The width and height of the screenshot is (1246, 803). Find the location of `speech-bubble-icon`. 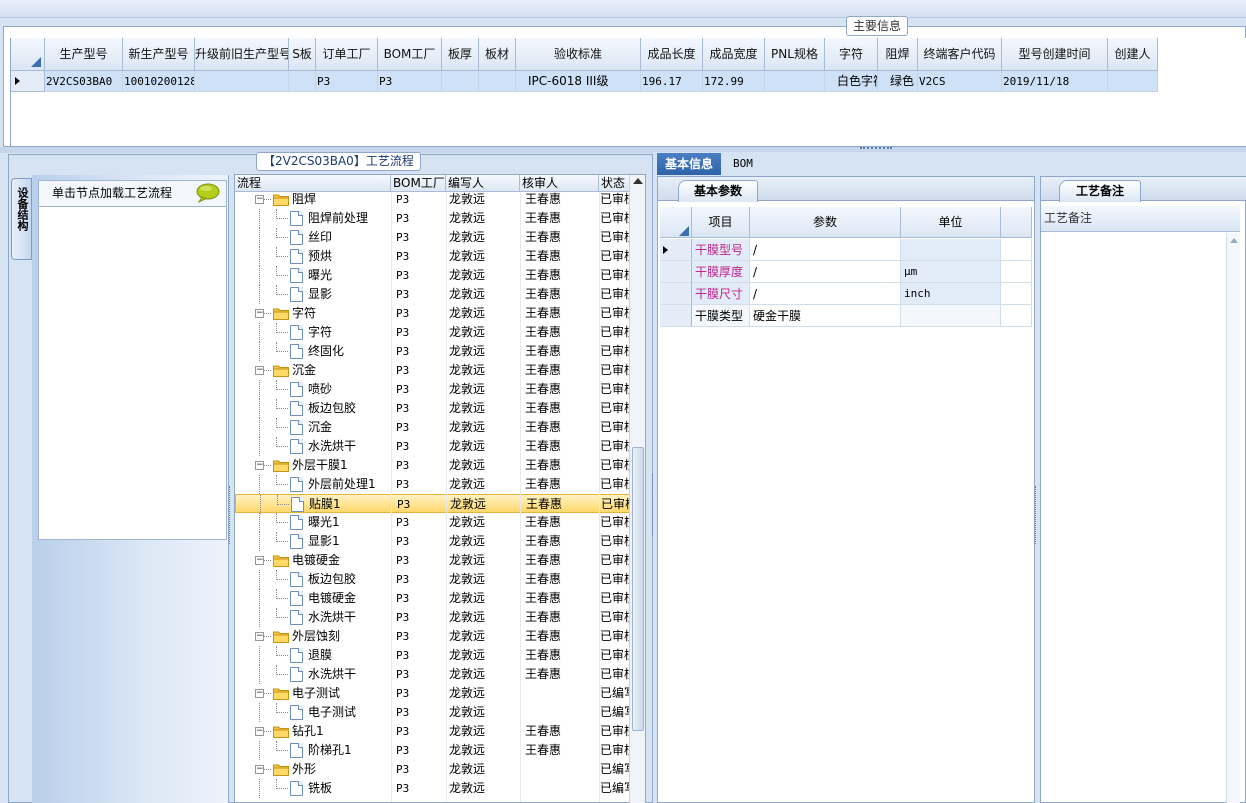

speech-bubble-icon is located at coordinates (208, 193).